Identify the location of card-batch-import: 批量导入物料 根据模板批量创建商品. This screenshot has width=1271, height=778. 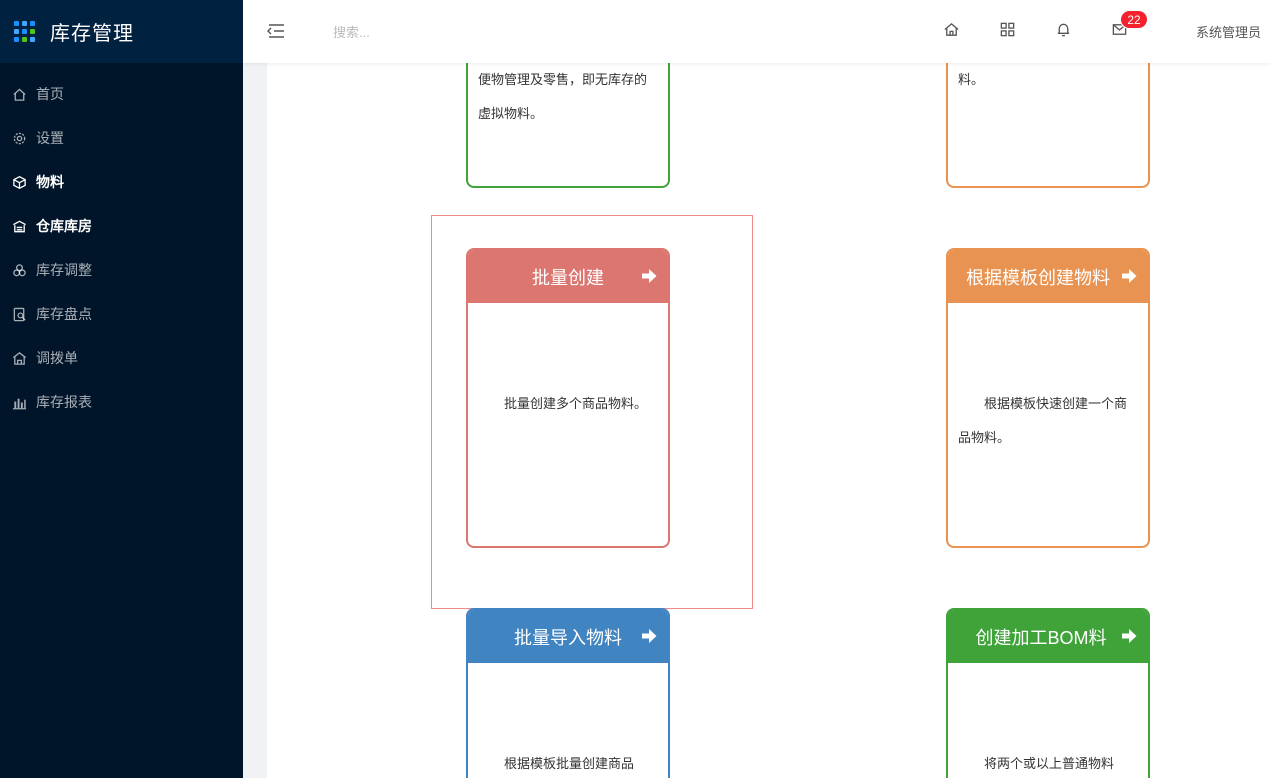
(568, 693).